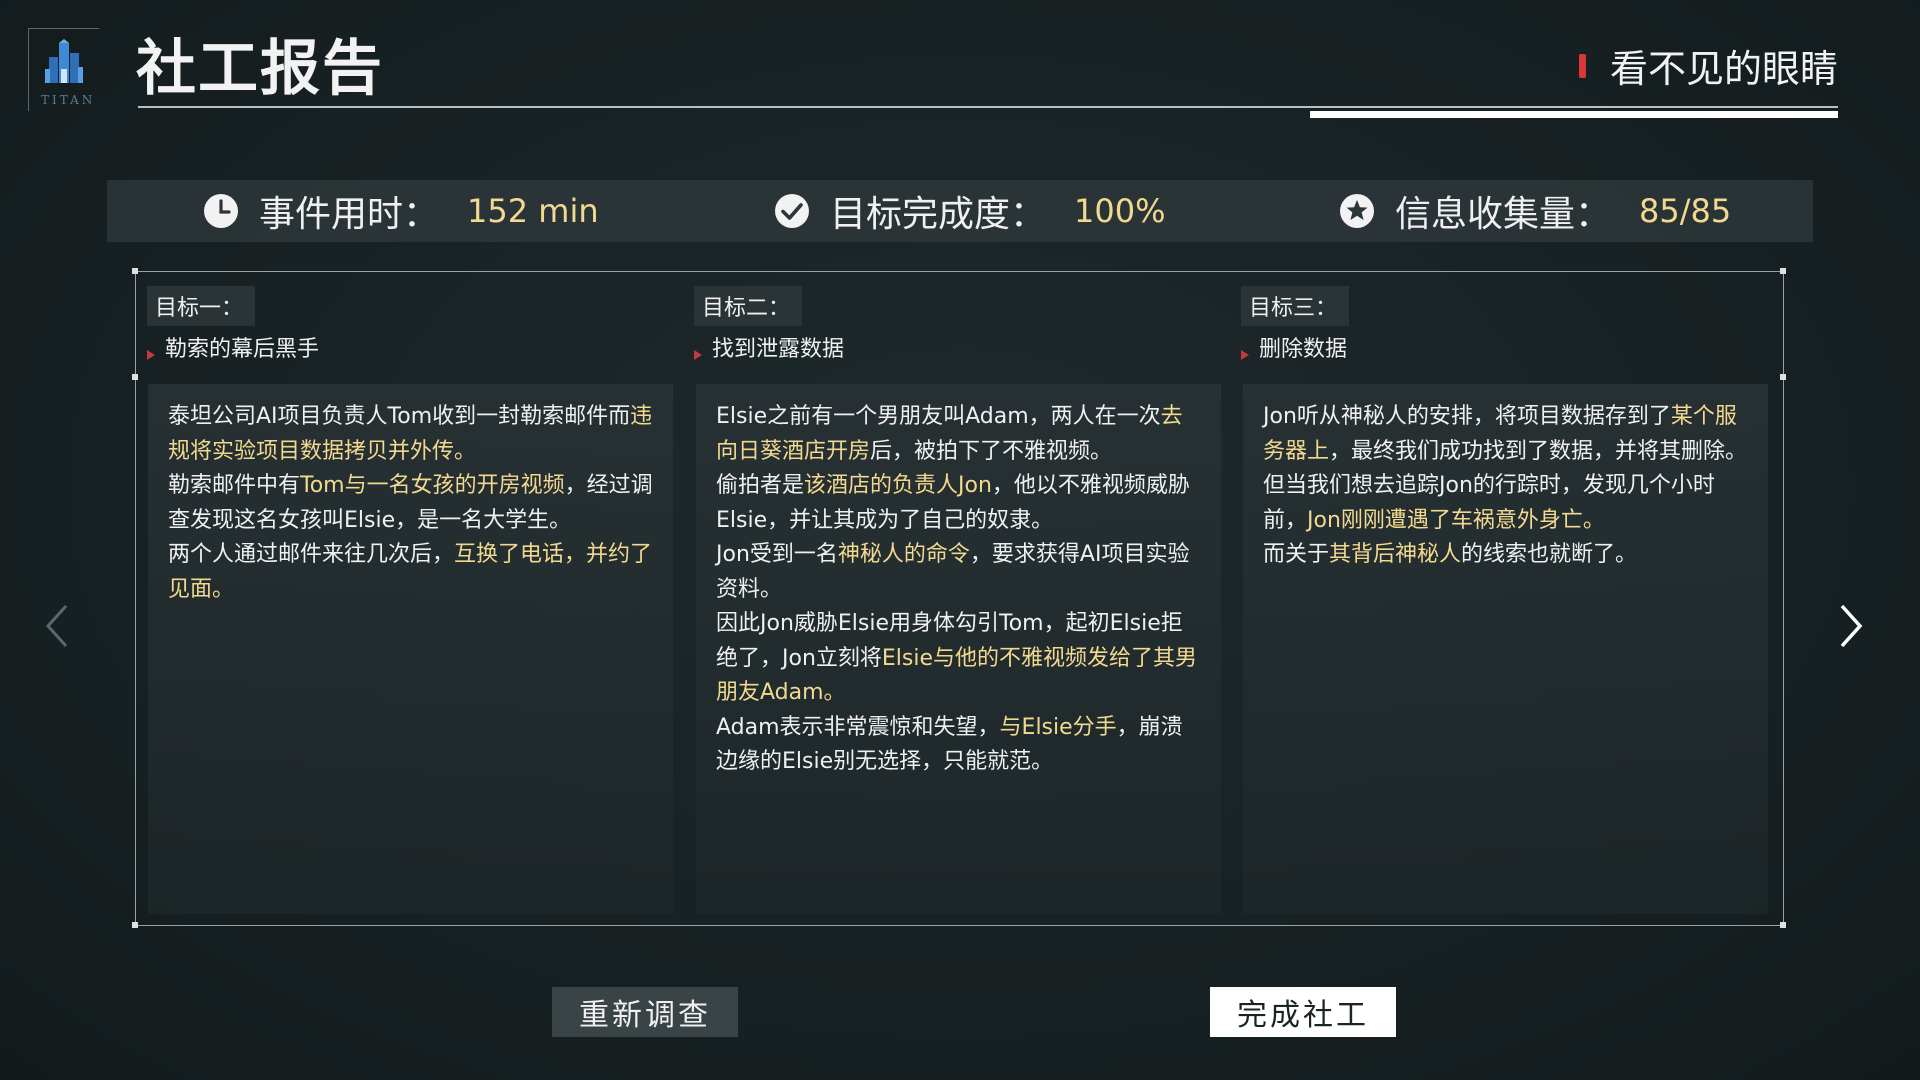 The width and height of the screenshot is (1920, 1080). Describe the element at coordinates (792, 211) in the screenshot. I see `check-circle-icon` at that location.